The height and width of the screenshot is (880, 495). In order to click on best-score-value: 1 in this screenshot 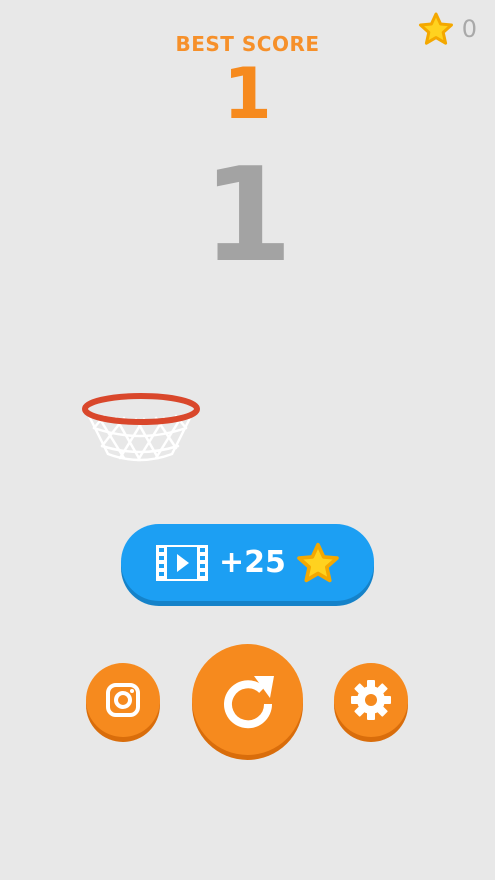, I will do `click(247, 94)`.